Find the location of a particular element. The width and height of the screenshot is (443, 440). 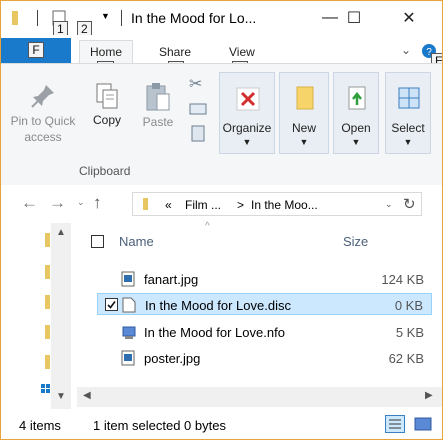

copy-button: Copy is located at coordinates (107, 104).